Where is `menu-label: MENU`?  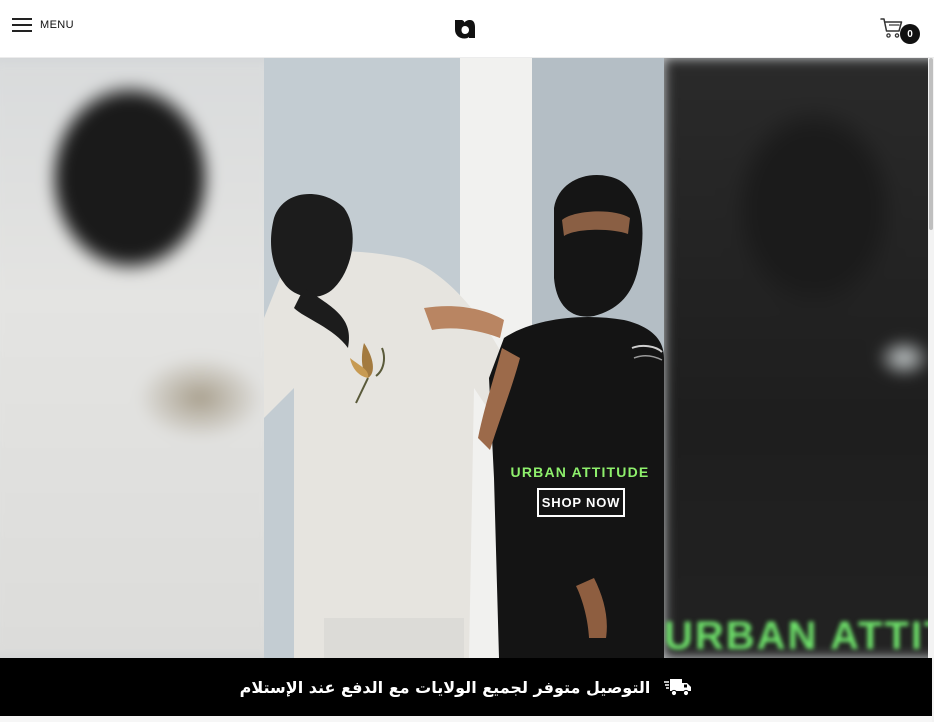
menu-label: MENU is located at coordinates (57, 25).